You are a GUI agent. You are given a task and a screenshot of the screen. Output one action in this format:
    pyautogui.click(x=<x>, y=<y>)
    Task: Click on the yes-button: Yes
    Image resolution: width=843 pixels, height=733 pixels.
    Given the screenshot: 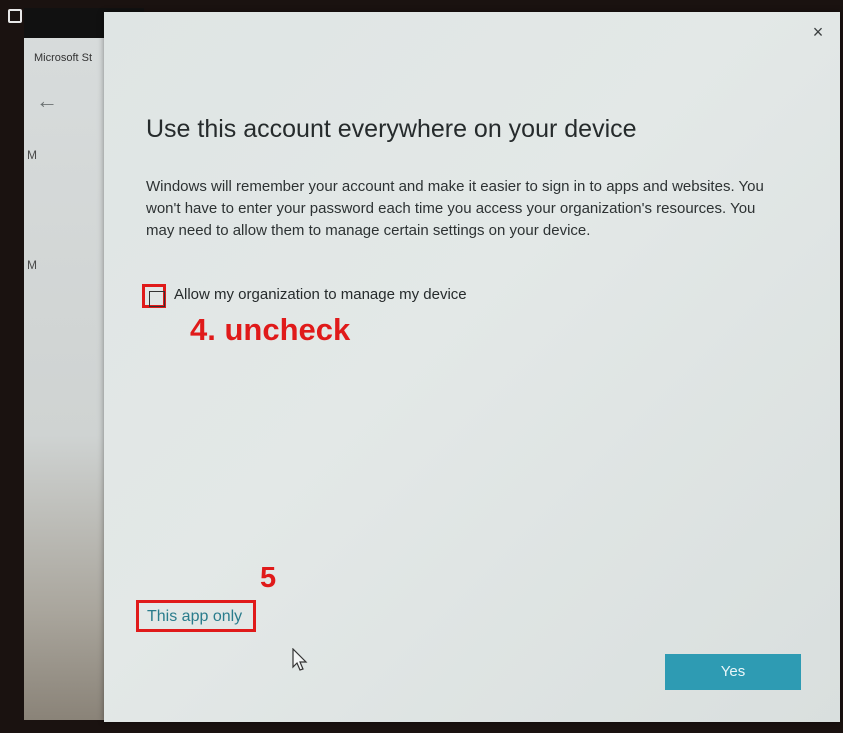 What is the action you would take?
    pyautogui.click(x=733, y=672)
    